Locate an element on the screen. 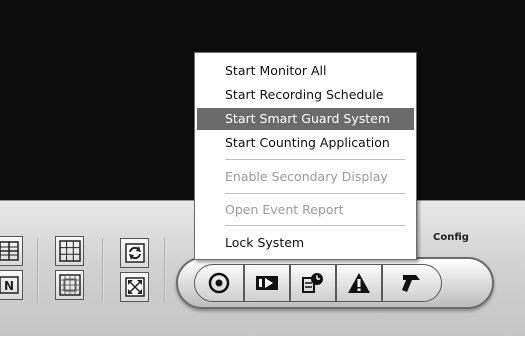 The height and width of the screenshot is (349, 525). menu-item-label: Start Recording Schedule is located at coordinates (304, 94).